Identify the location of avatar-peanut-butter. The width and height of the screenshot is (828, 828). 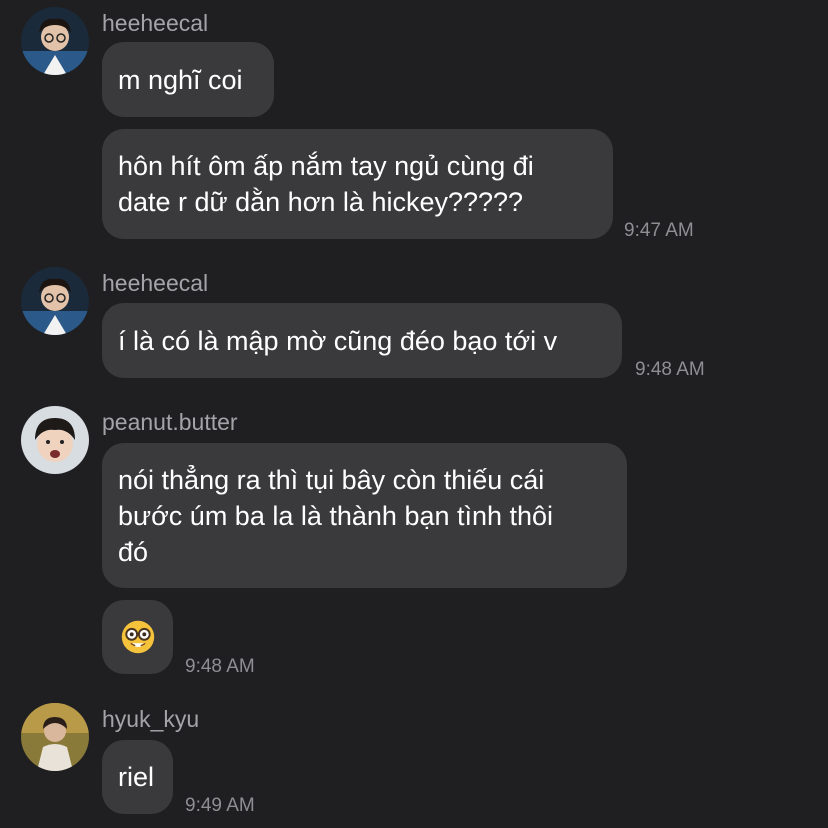
(55, 440).